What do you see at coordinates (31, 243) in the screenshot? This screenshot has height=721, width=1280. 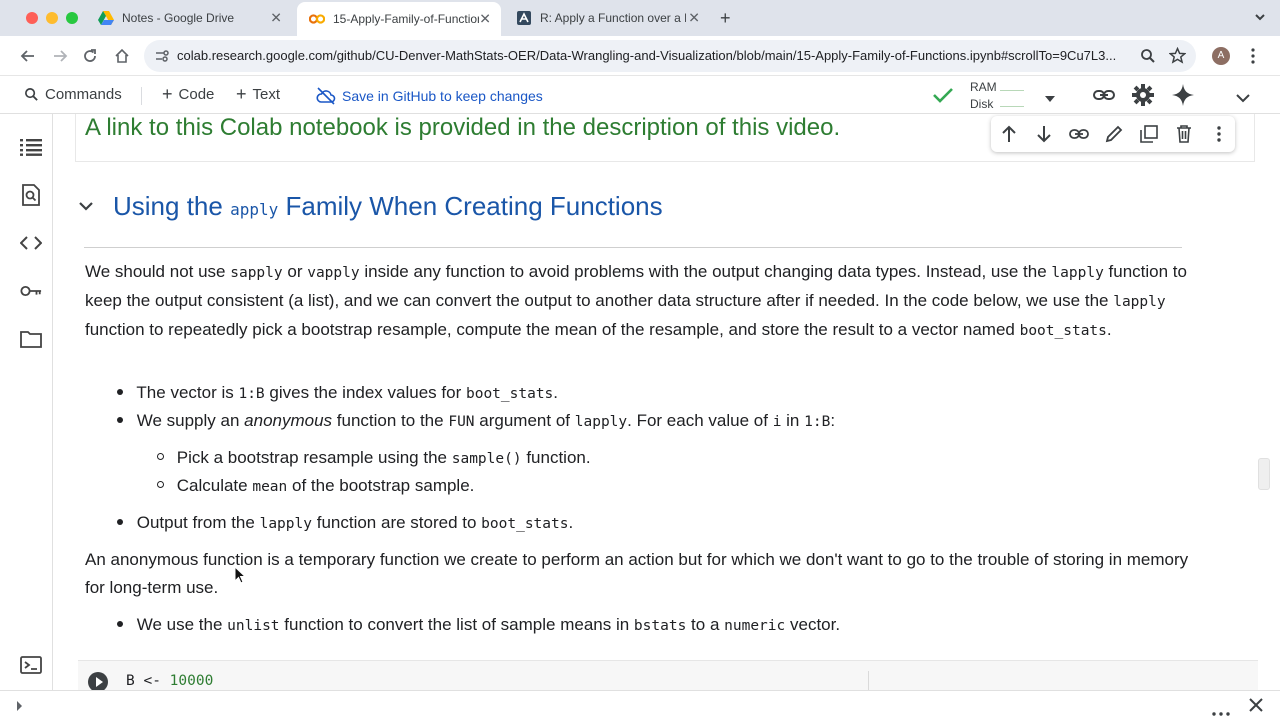 I see `code-snippets-icon` at bounding box center [31, 243].